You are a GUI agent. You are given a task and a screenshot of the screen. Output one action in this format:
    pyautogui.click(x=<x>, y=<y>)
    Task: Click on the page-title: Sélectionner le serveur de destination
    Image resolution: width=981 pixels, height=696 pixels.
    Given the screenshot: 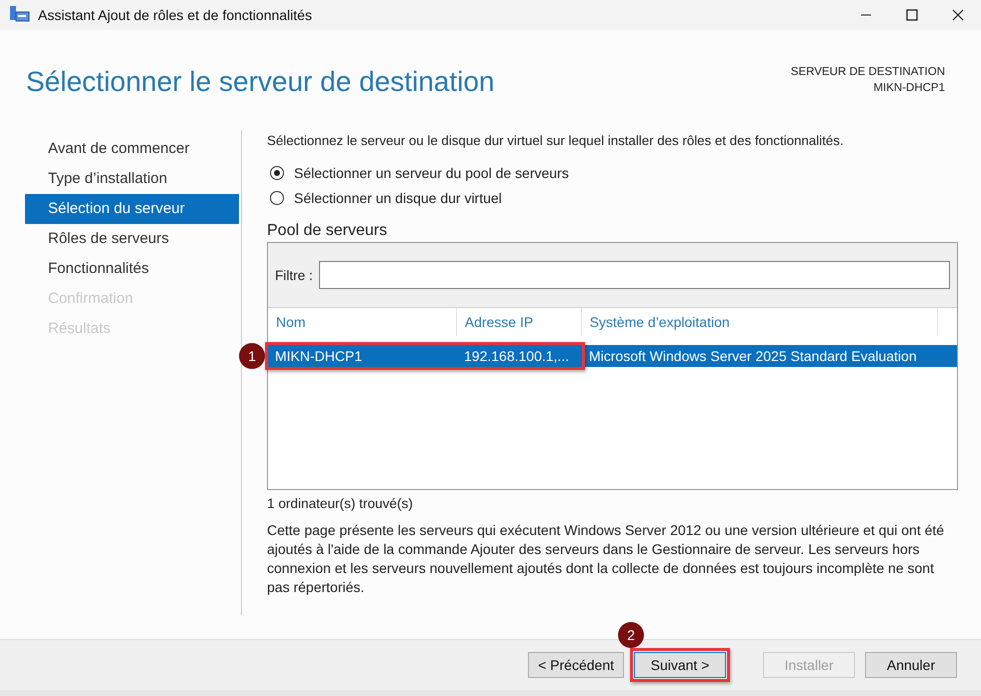 What is the action you would take?
    pyautogui.click(x=260, y=82)
    